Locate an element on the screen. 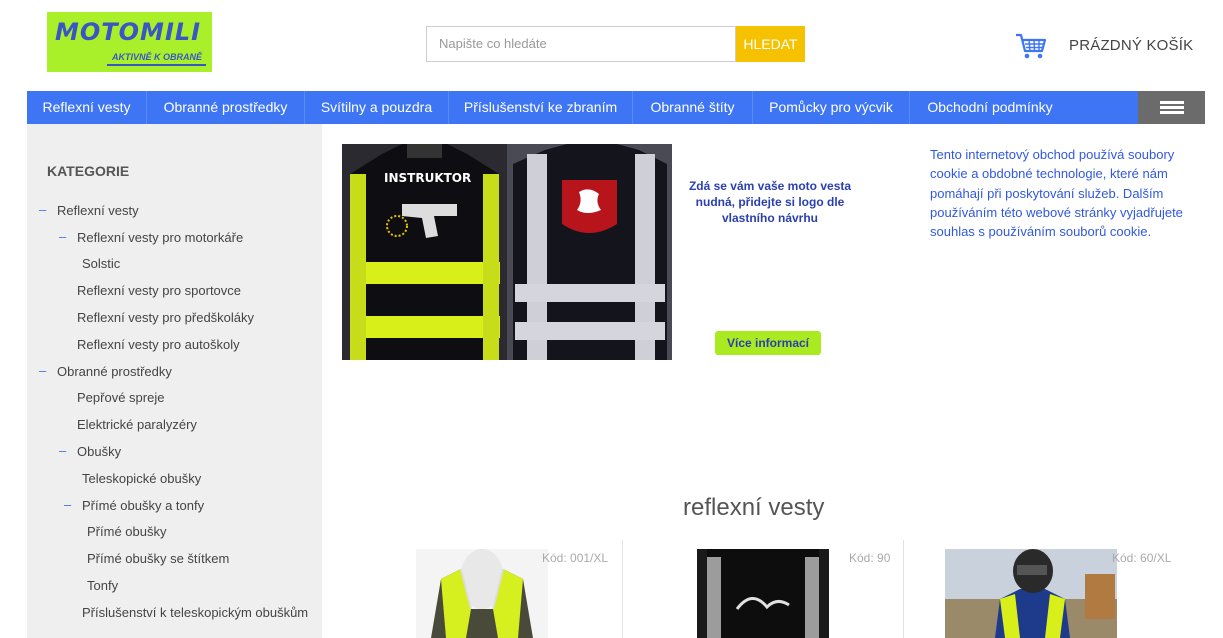  sidebar-item-autoskoly: Reflexní vesty pro autoškoly is located at coordinates (158, 344).